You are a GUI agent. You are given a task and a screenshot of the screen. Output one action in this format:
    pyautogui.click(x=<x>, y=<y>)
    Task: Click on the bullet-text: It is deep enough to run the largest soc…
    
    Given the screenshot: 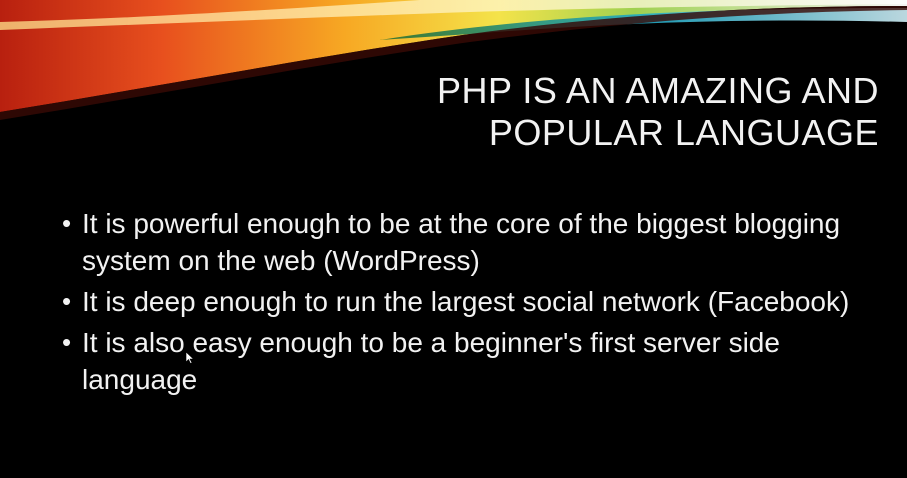 What is the action you would take?
    pyautogui.click(x=466, y=301)
    